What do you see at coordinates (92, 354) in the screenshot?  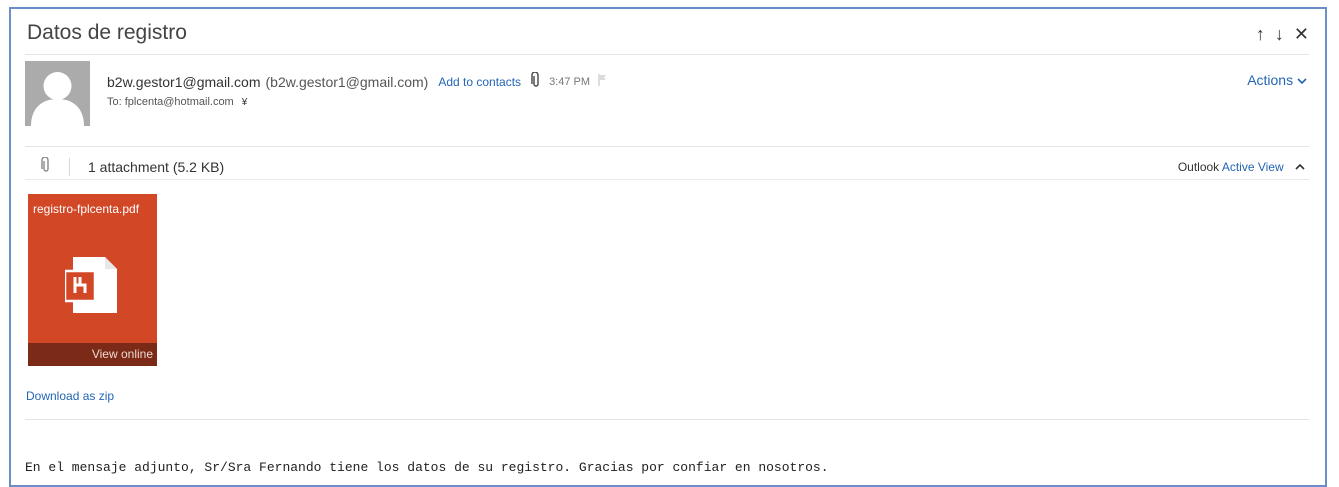 I see `view-online-button: View online` at bounding box center [92, 354].